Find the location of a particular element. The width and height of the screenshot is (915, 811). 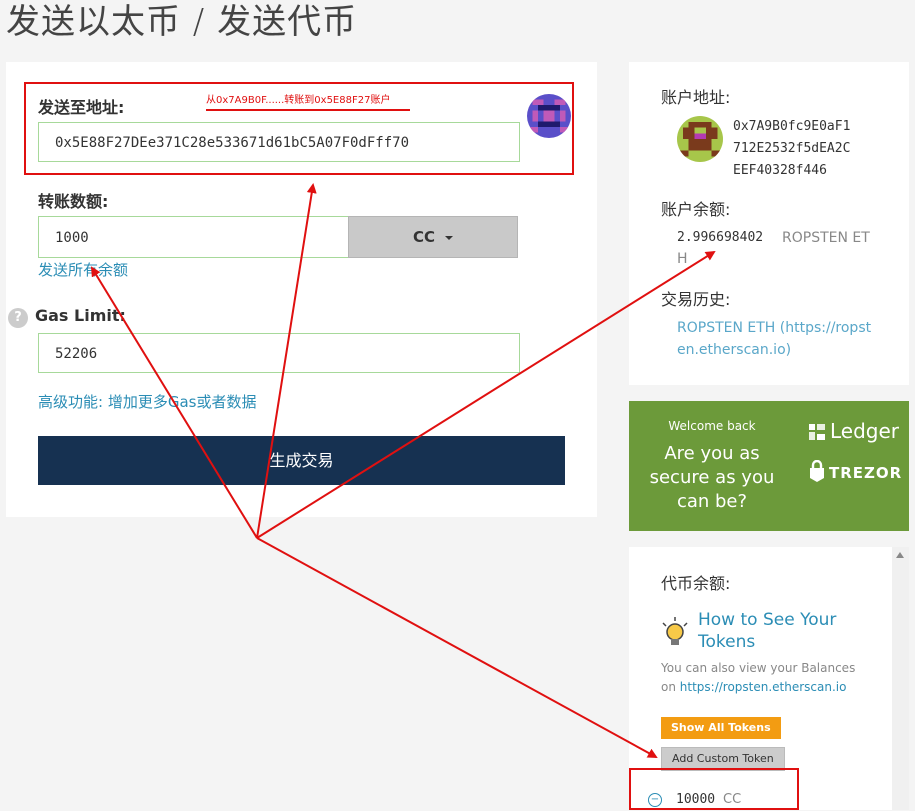

account-address-line-2: 712E2532f5dEA2C is located at coordinates (792, 148).